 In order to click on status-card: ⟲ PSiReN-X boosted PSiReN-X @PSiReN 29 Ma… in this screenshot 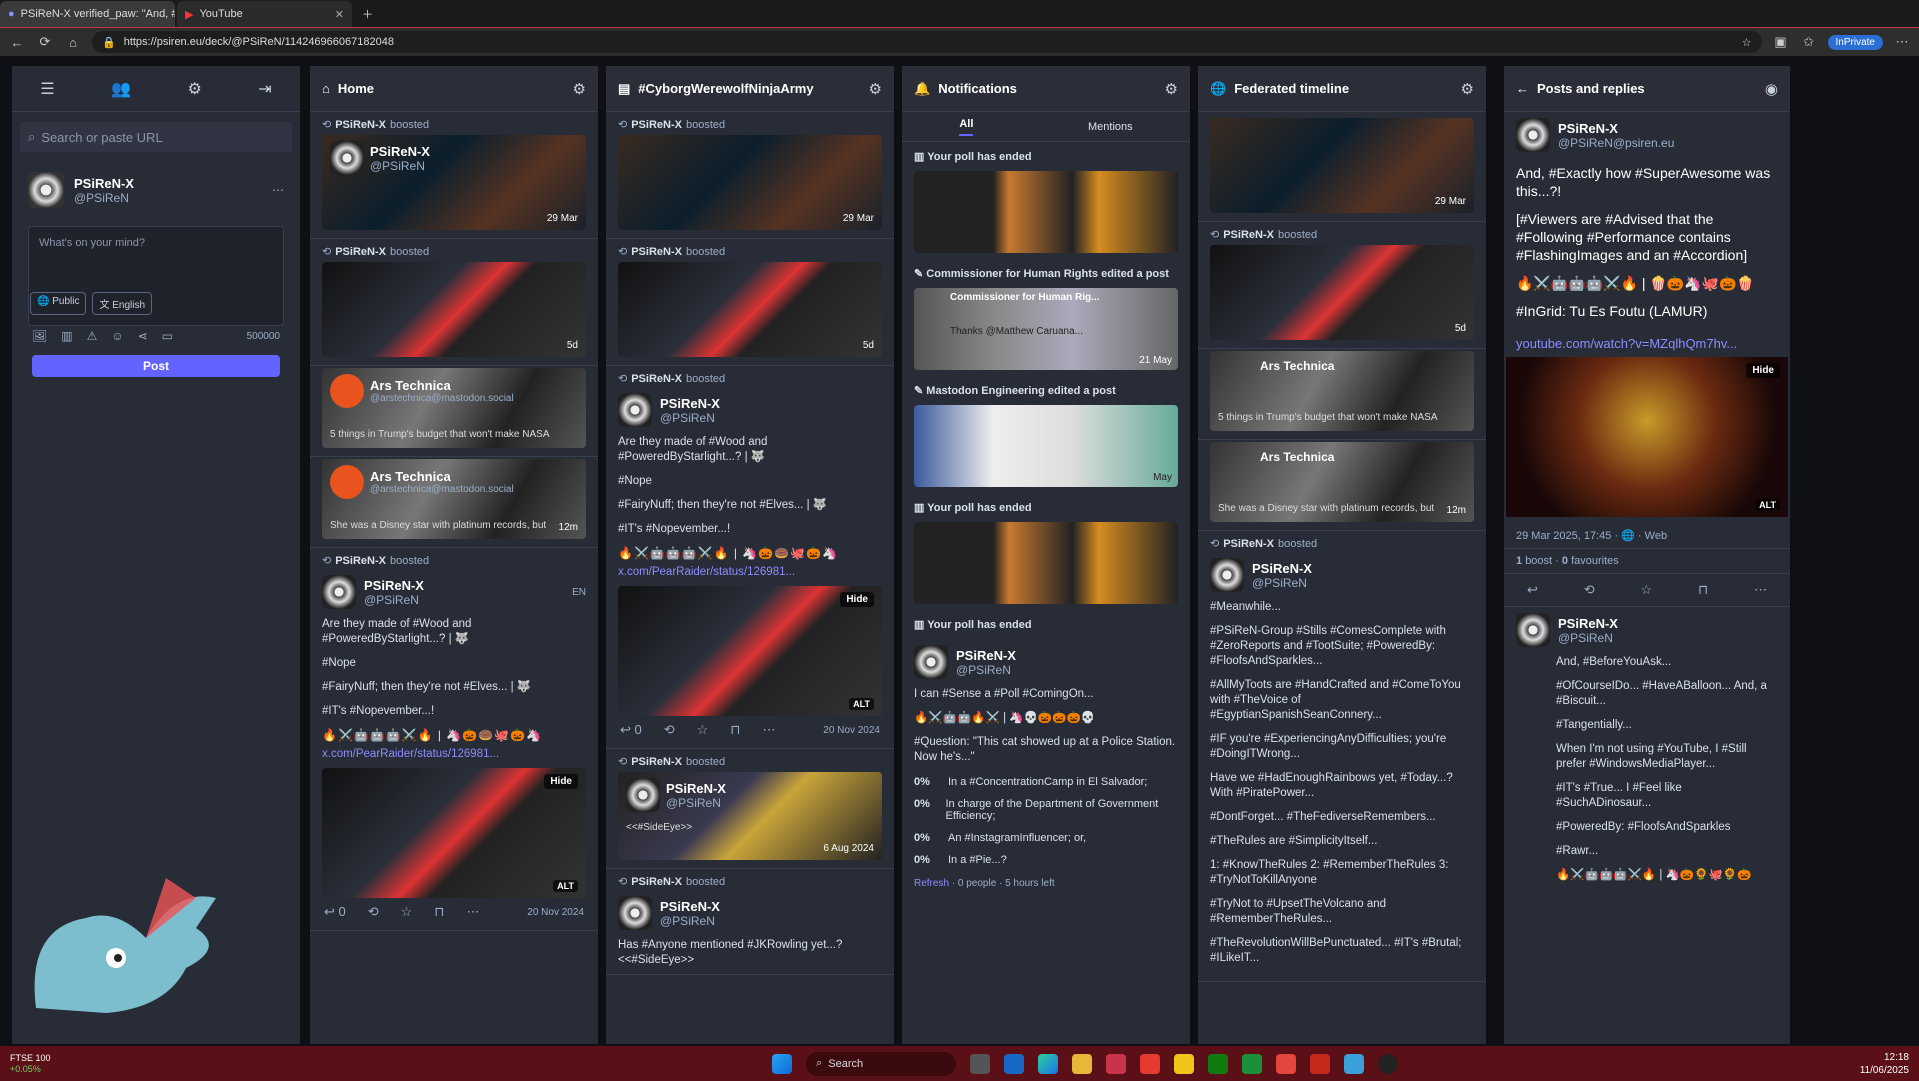, I will do `click(454, 175)`.